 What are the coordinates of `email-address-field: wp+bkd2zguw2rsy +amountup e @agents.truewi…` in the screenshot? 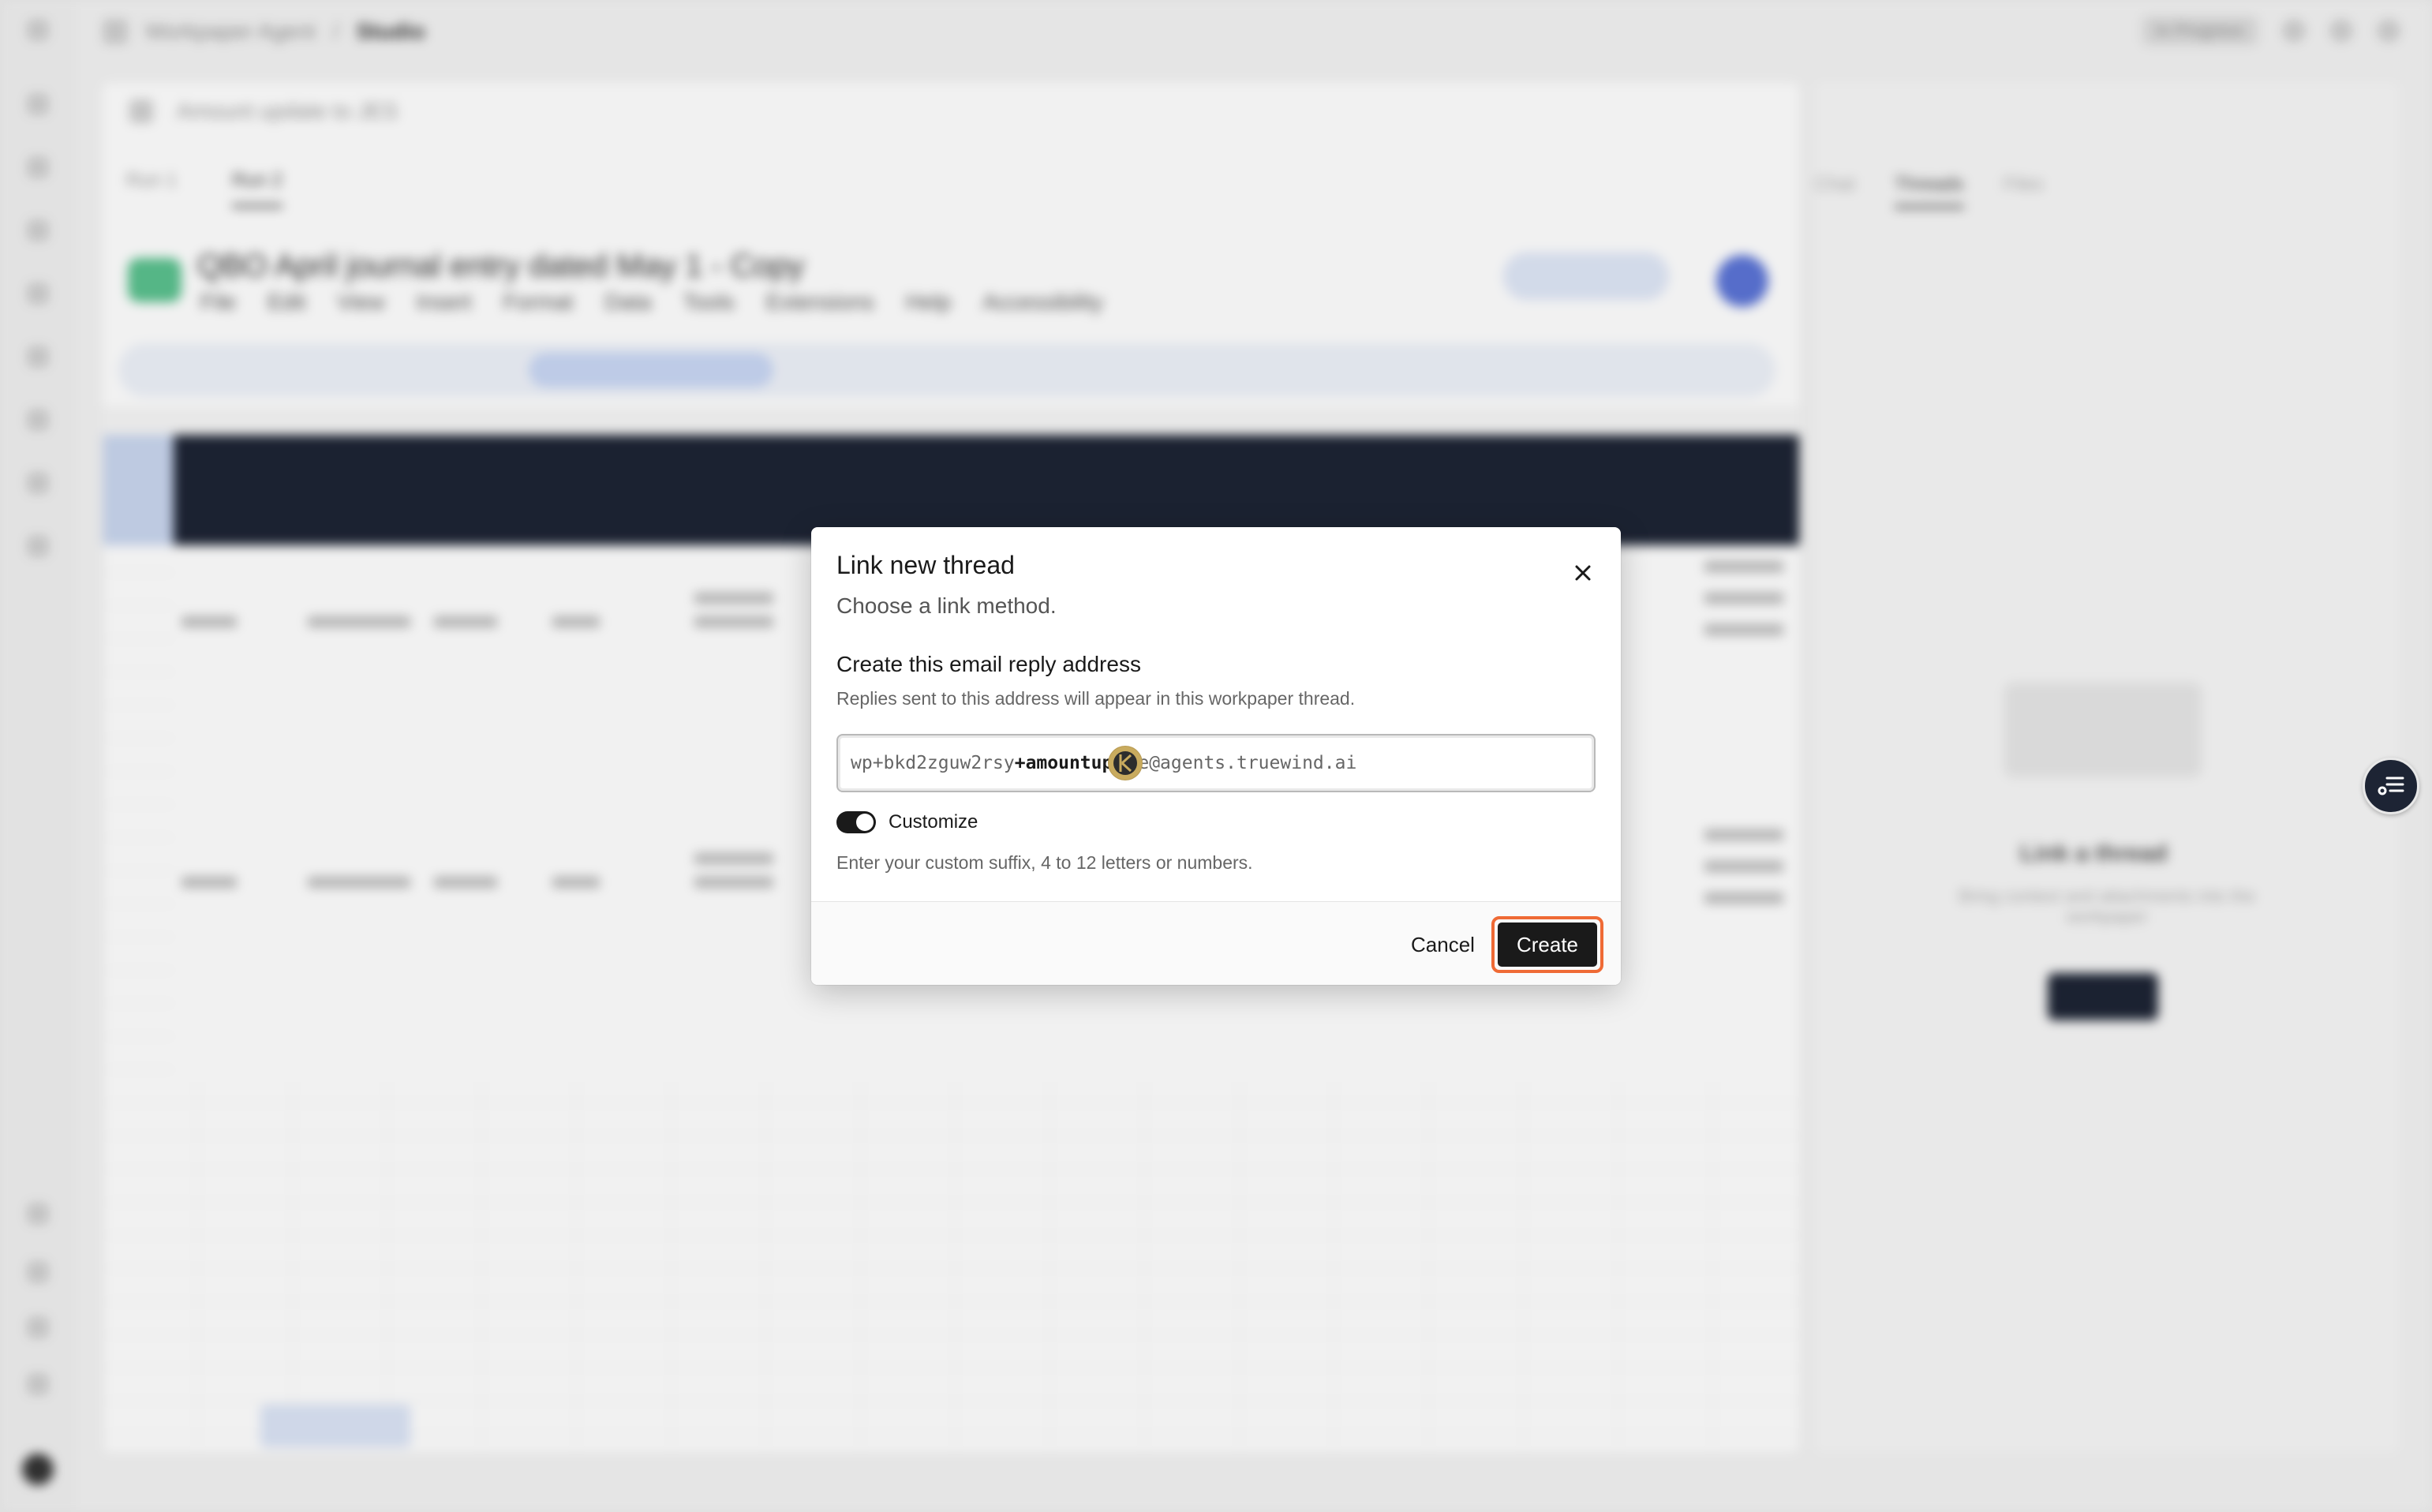 It's located at (1216, 763).